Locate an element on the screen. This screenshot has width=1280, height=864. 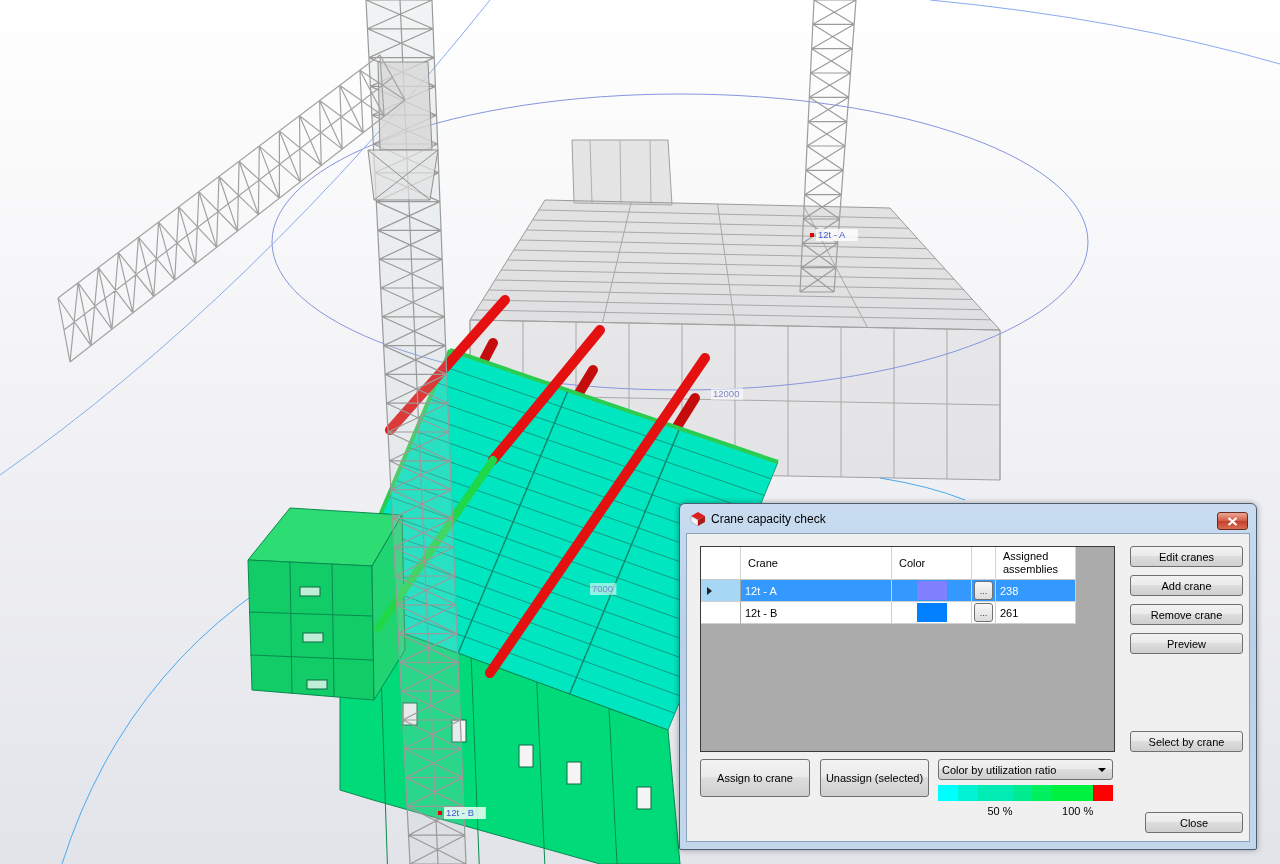
caret-icon is located at coordinates (1102, 769).